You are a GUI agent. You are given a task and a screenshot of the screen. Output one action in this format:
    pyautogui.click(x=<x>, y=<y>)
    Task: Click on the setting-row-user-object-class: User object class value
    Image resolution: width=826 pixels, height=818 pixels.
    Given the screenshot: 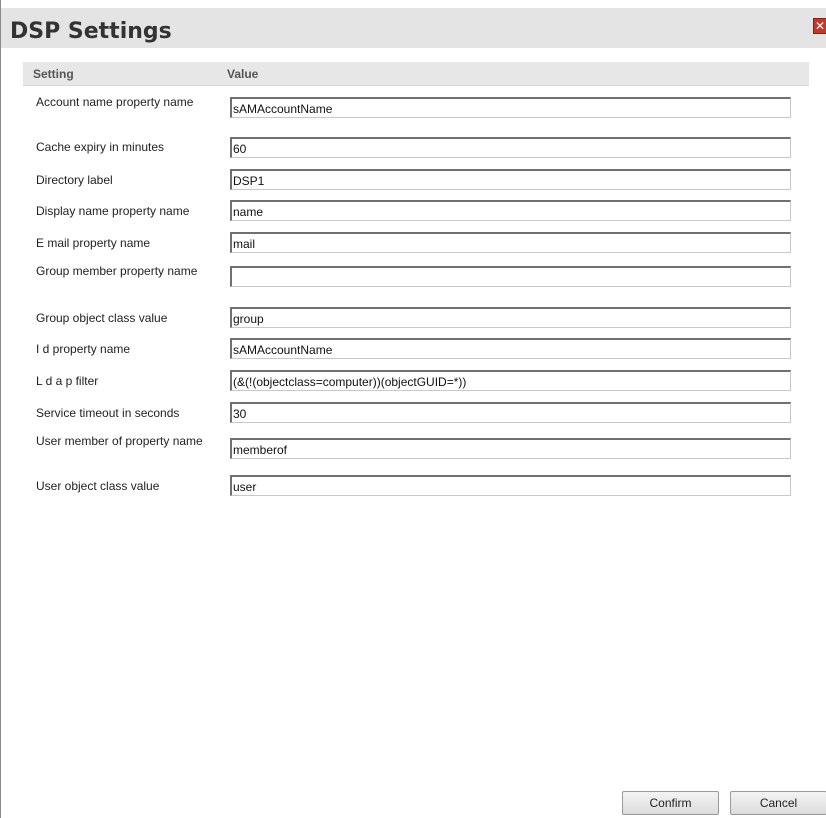 What is the action you would take?
    pyautogui.click(x=416, y=485)
    